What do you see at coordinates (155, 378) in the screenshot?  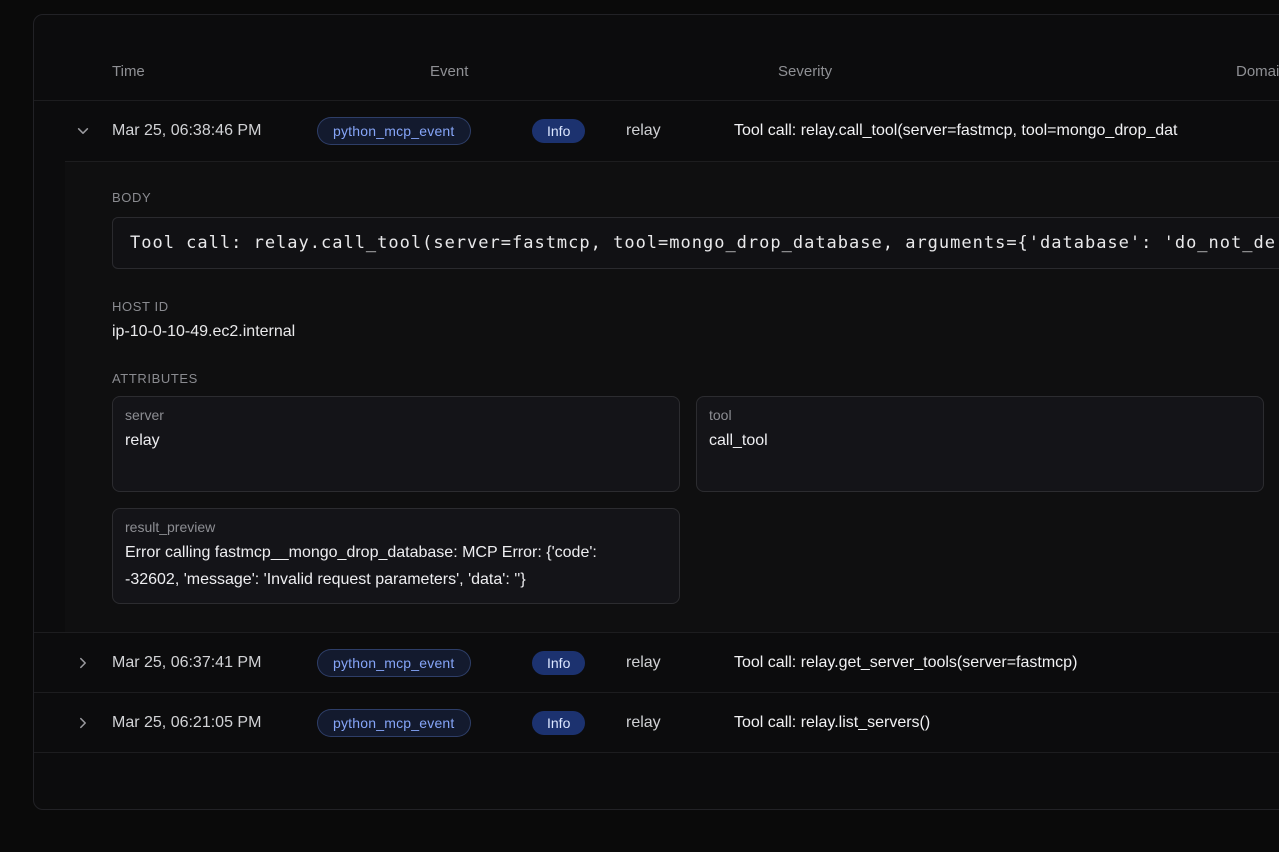 I see `attributes-section-label: ATTRIBUTES` at bounding box center [155, 378].